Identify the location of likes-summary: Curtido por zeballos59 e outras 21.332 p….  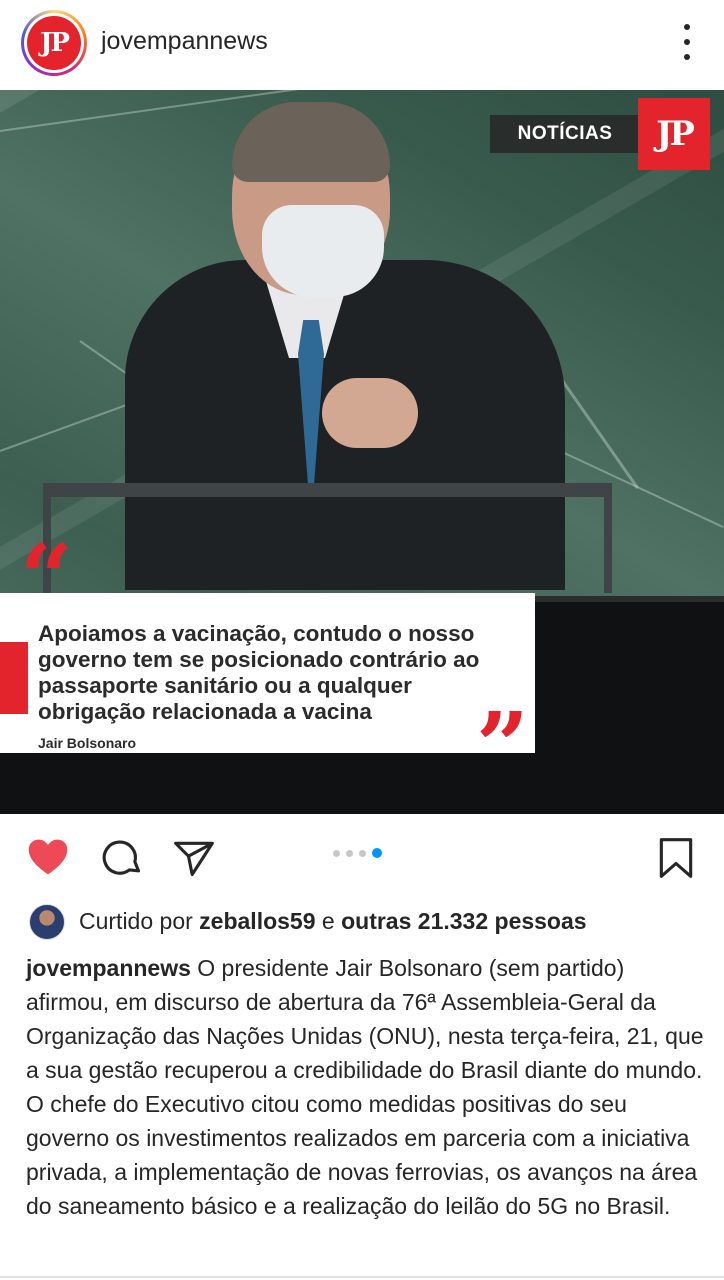
(333, 921).